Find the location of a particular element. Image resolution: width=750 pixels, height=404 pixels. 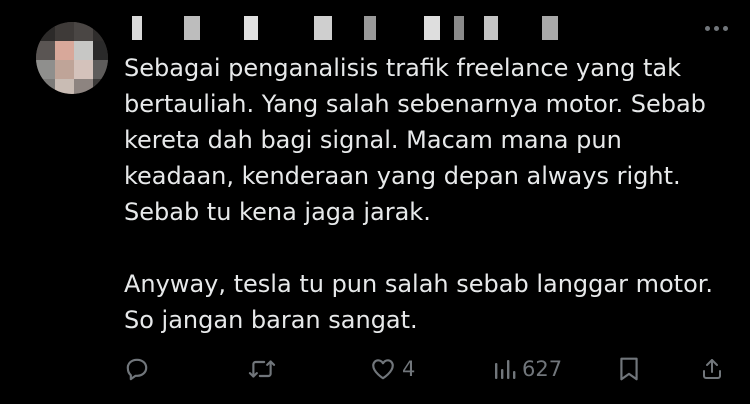

reply-button is located at coordinates (137, 369).